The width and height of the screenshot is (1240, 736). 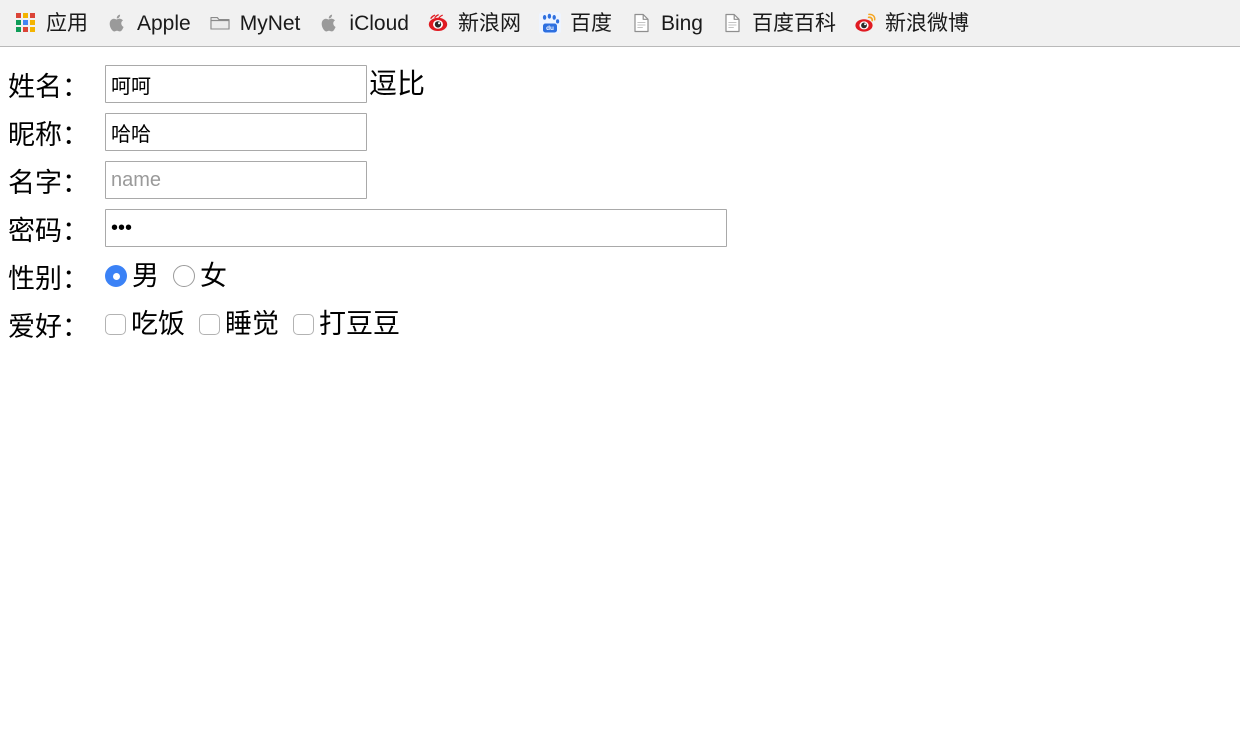 I want to click on sina-eye-icon, so click(x=438, y=22).